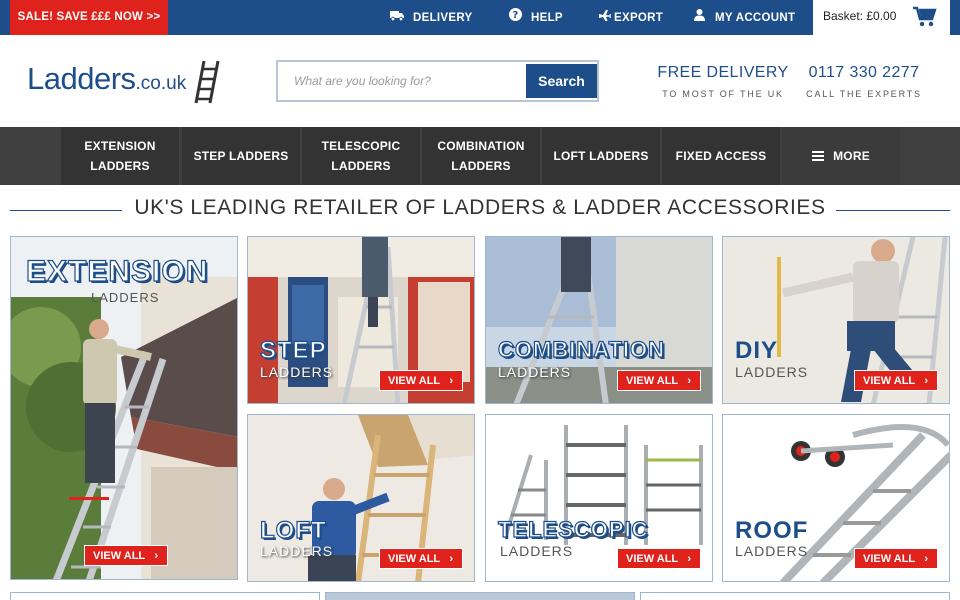  I want to click on combination-view-all-button: VIEW ALL ›, so click(659, 380).